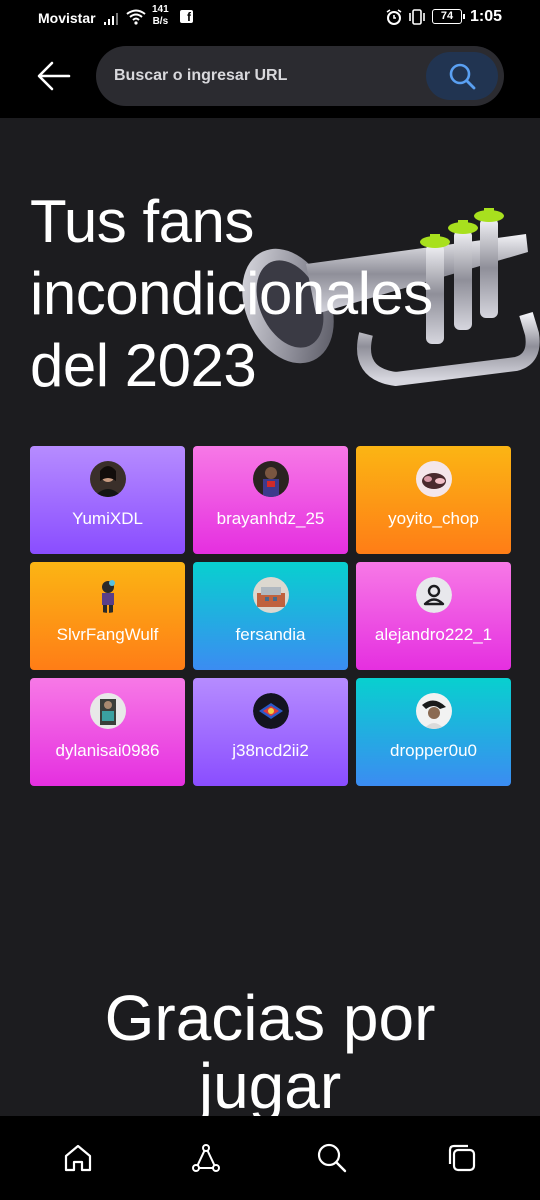 The height and width of the screenshot is (1200, 540). What do you see at coordinates (67, 18) in the screenshot?
I see `carrier-name: Movistar` at bounding box center [67, 18].